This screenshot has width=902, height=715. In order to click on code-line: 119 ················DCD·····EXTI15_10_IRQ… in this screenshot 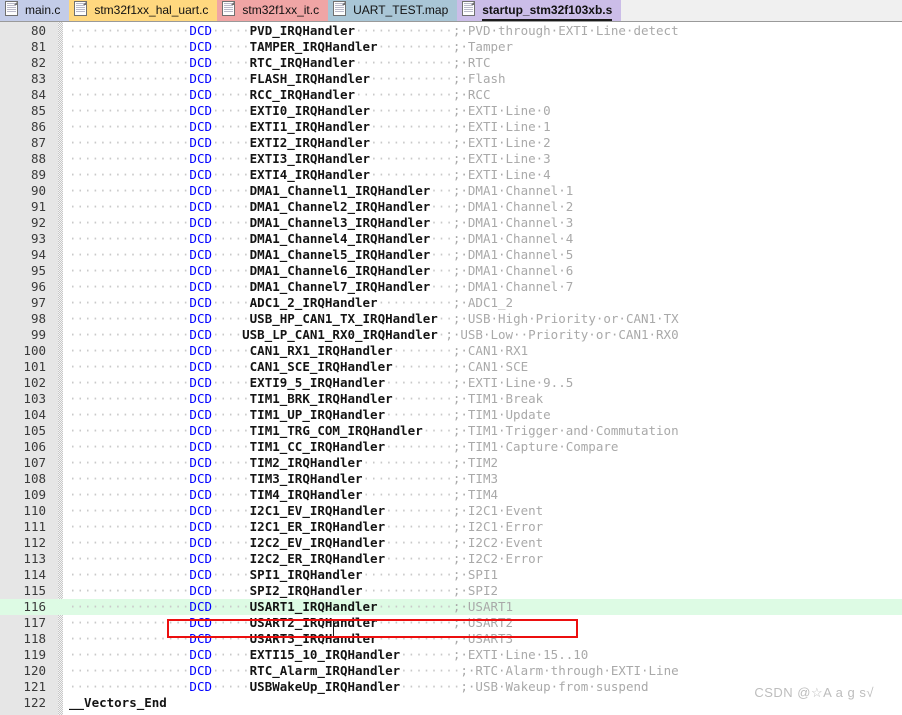, I will do `click(451, 655)`.